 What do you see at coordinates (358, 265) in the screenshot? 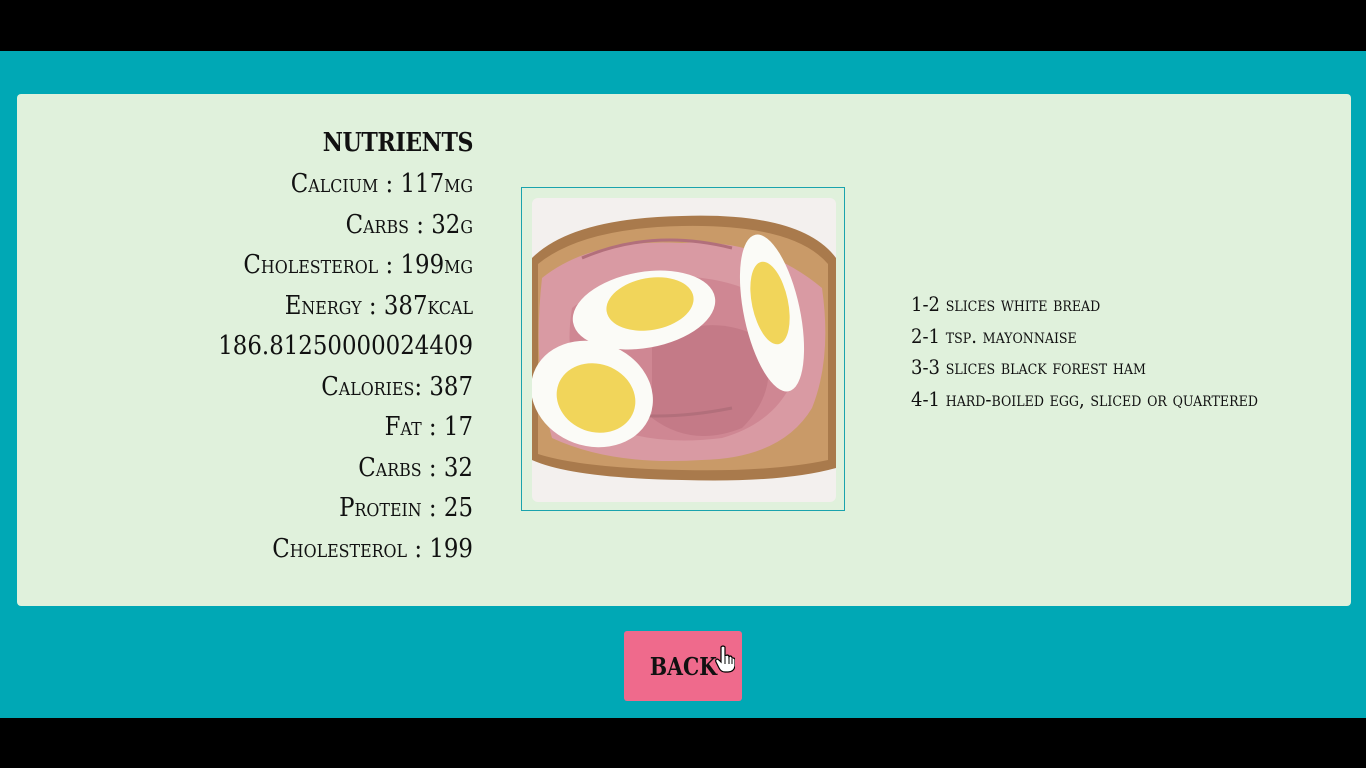
I see `nutrient-row: Cholesterol : 199mg` at bounding box center [358, 265].